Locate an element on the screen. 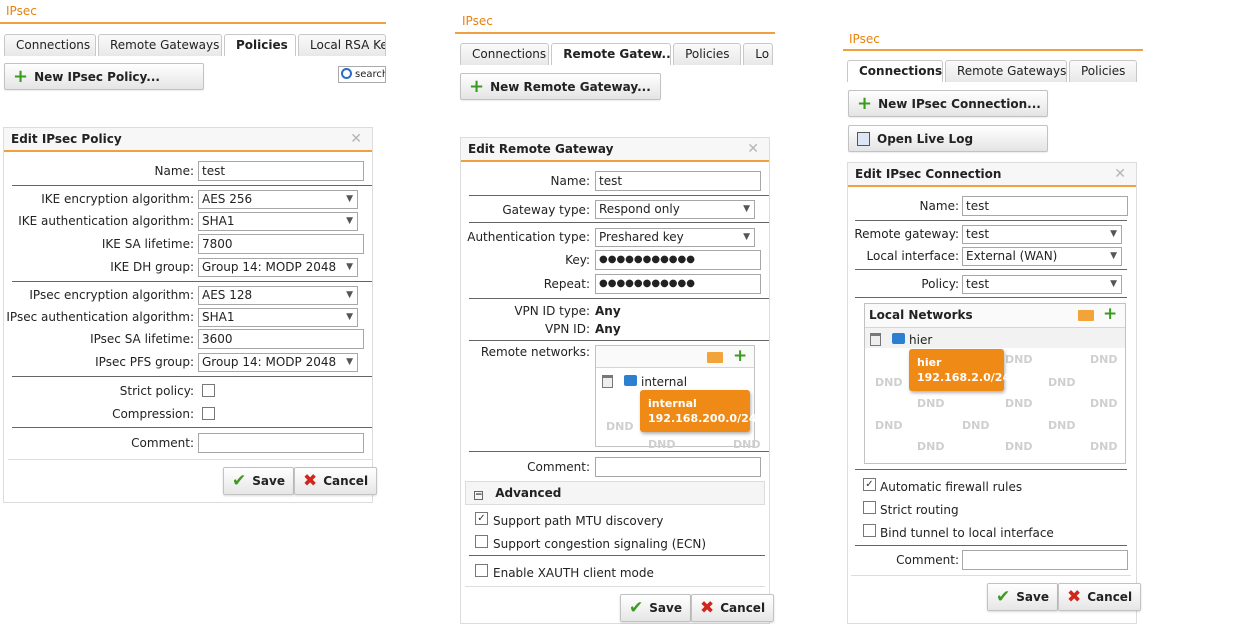  open-live-log-button: Open Live Log is located at coordinates (948, 138).